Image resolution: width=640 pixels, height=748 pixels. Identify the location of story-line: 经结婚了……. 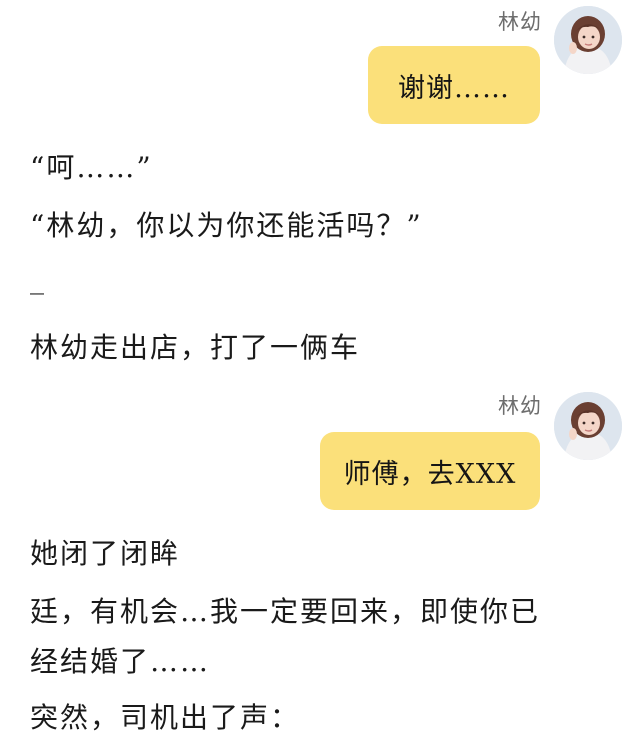
(120, 661).